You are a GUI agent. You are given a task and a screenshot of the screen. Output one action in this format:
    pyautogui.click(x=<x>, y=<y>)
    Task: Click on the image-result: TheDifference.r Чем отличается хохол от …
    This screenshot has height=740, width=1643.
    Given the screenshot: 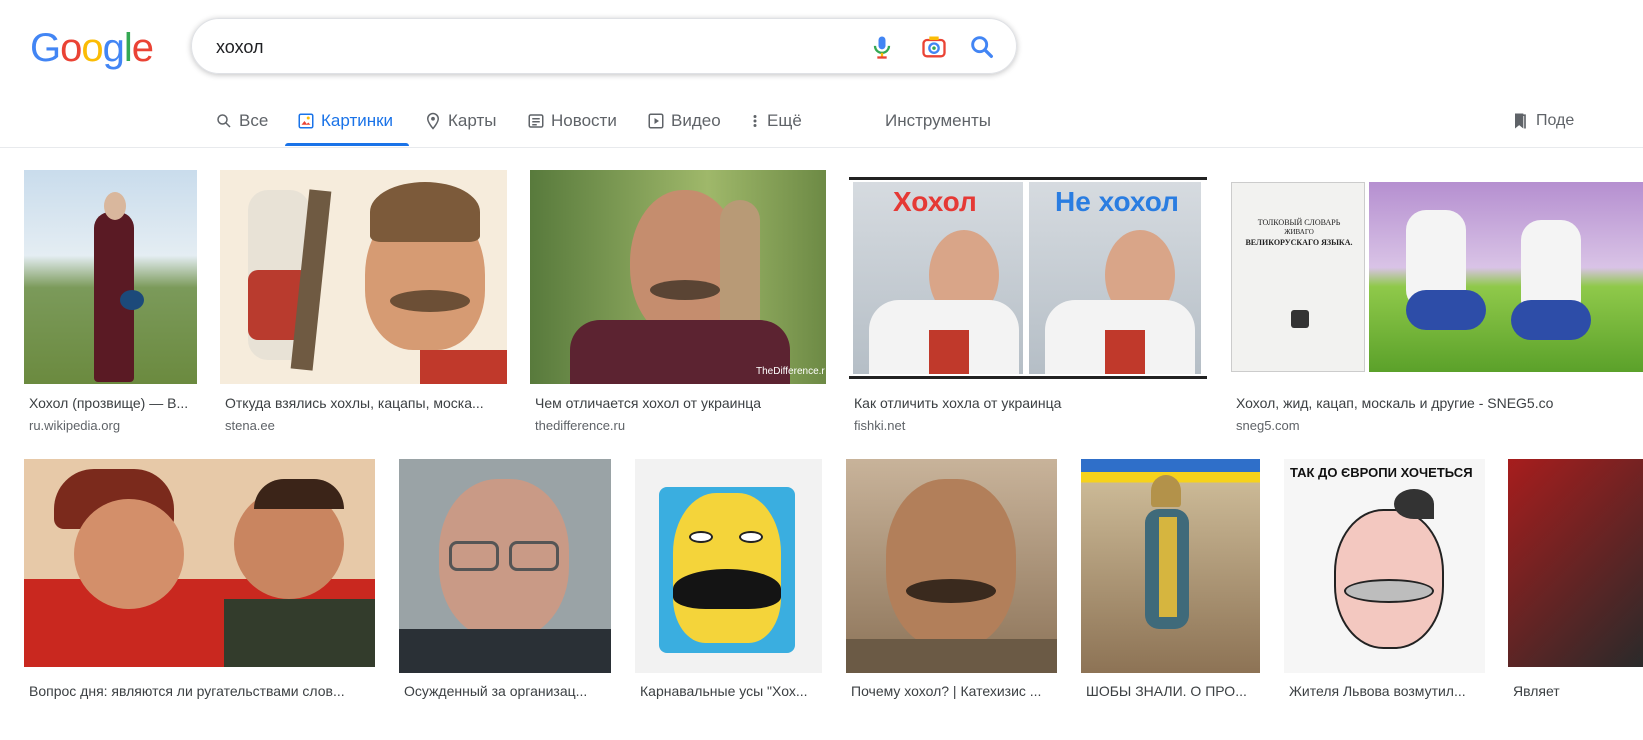 What is the action you would take?
    pyautogui.click(x=678, y=305)
    